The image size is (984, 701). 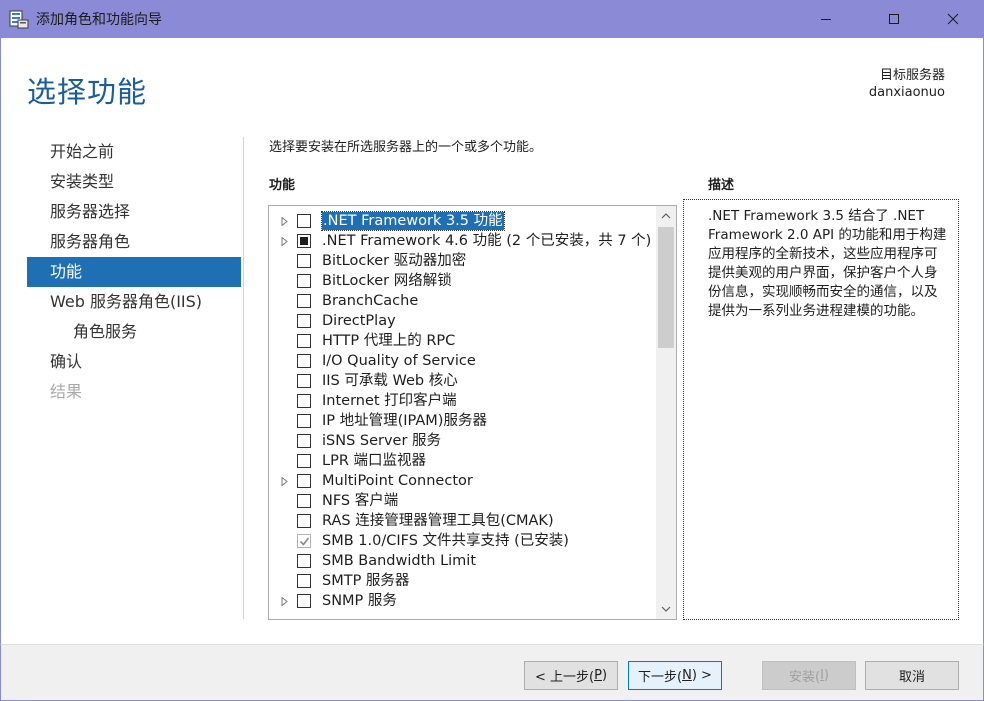 I want to click on scroll-down-button, so click(x=666, y=609).